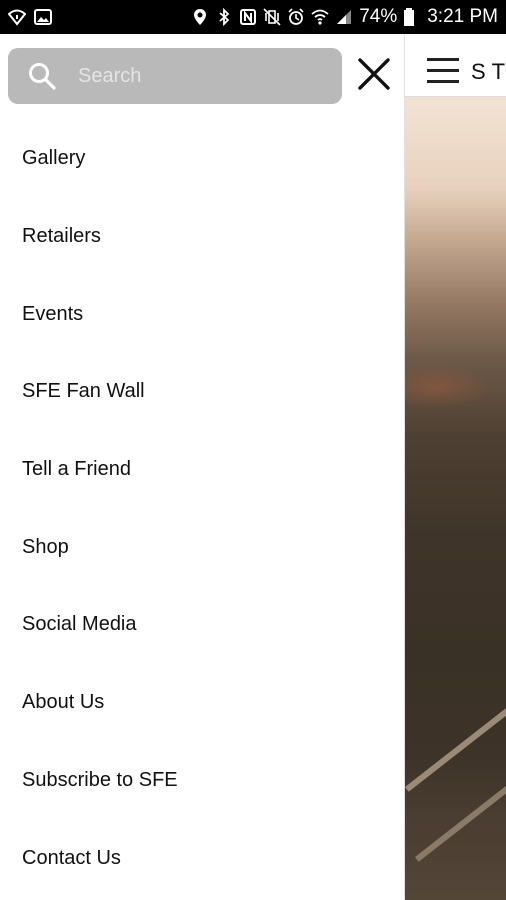  I want to click on menu-item-social-media: Social Media, so click(202, 625).